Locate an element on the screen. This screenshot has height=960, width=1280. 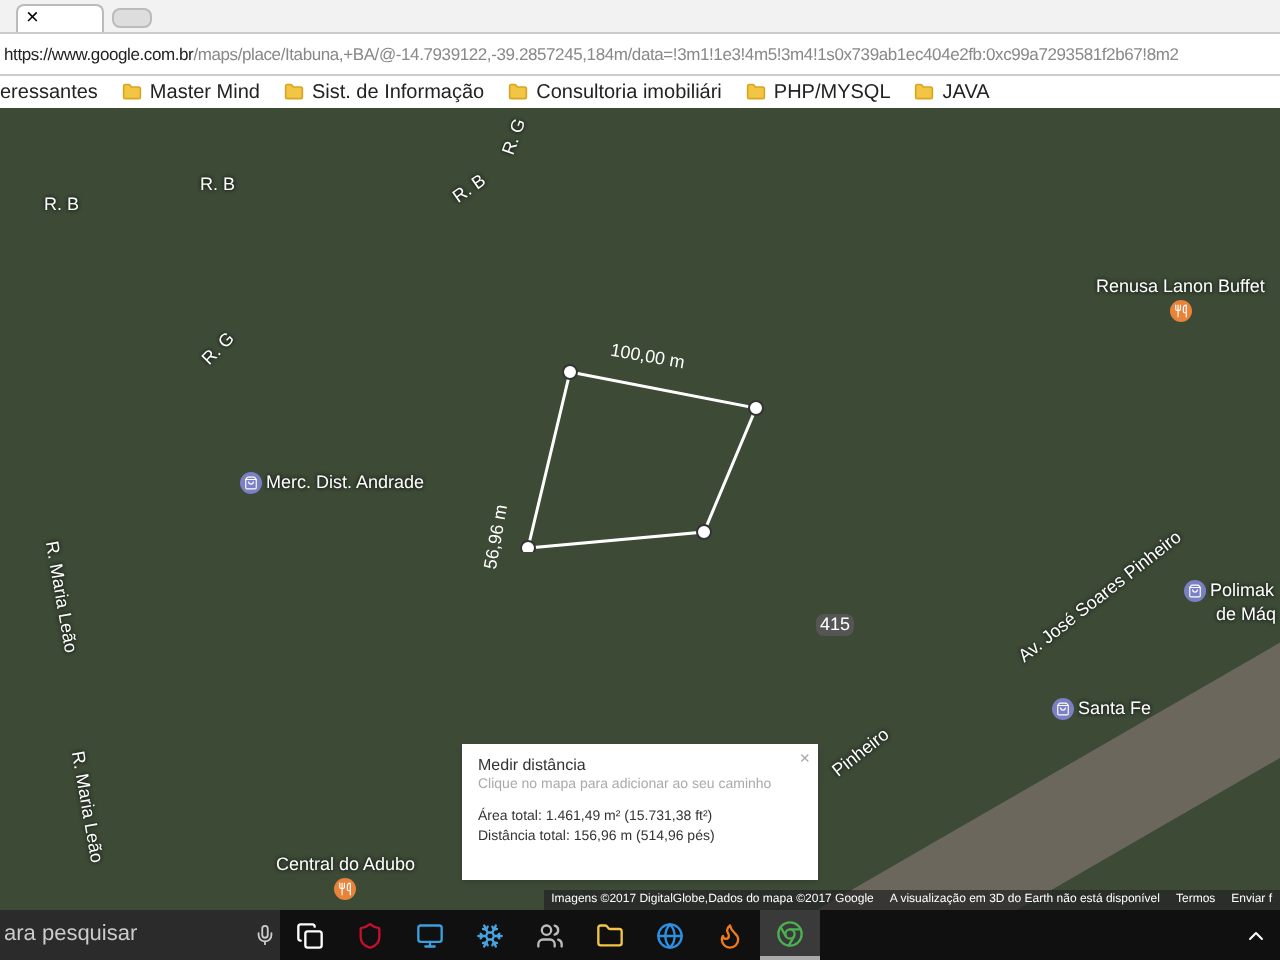
microphone-icon is located at coordinates (265, 935).